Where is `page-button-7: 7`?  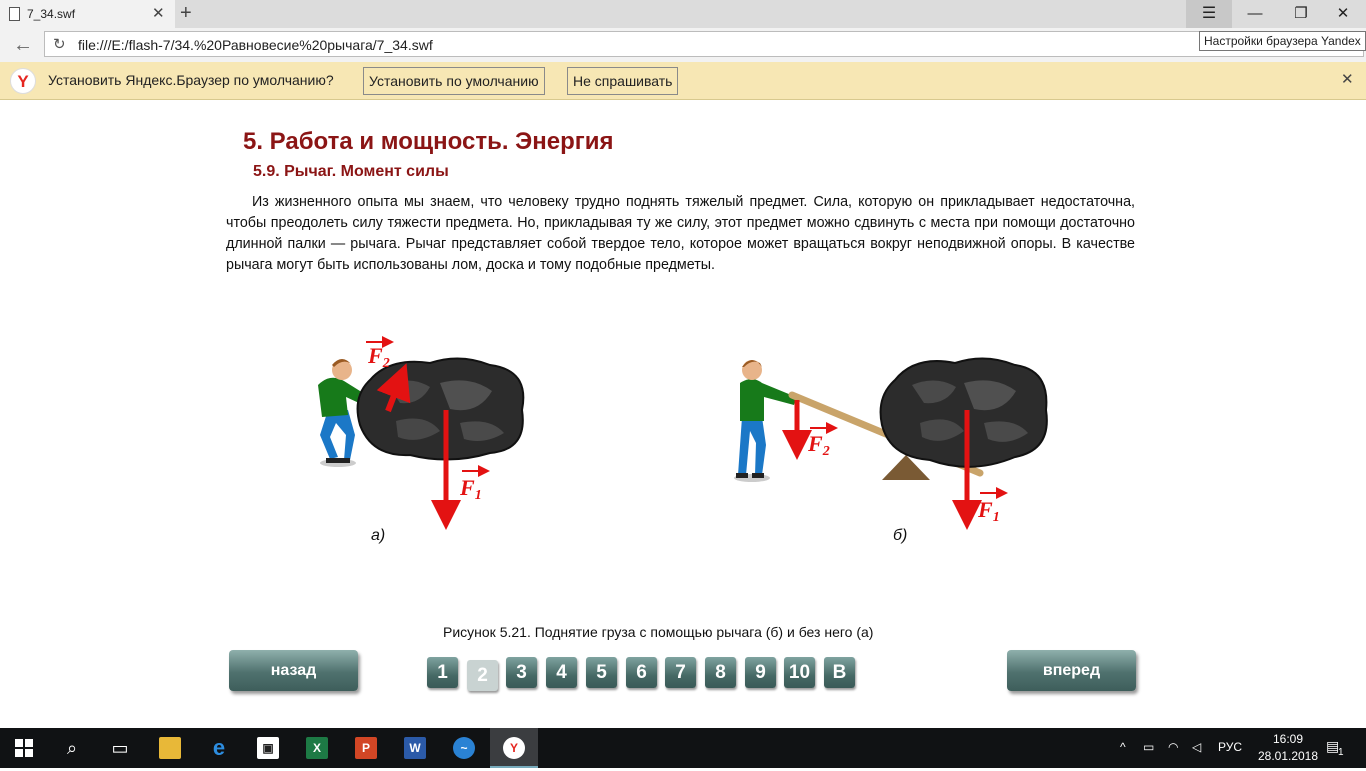 page-button-7: 7 is located at coordinates (680, 672).